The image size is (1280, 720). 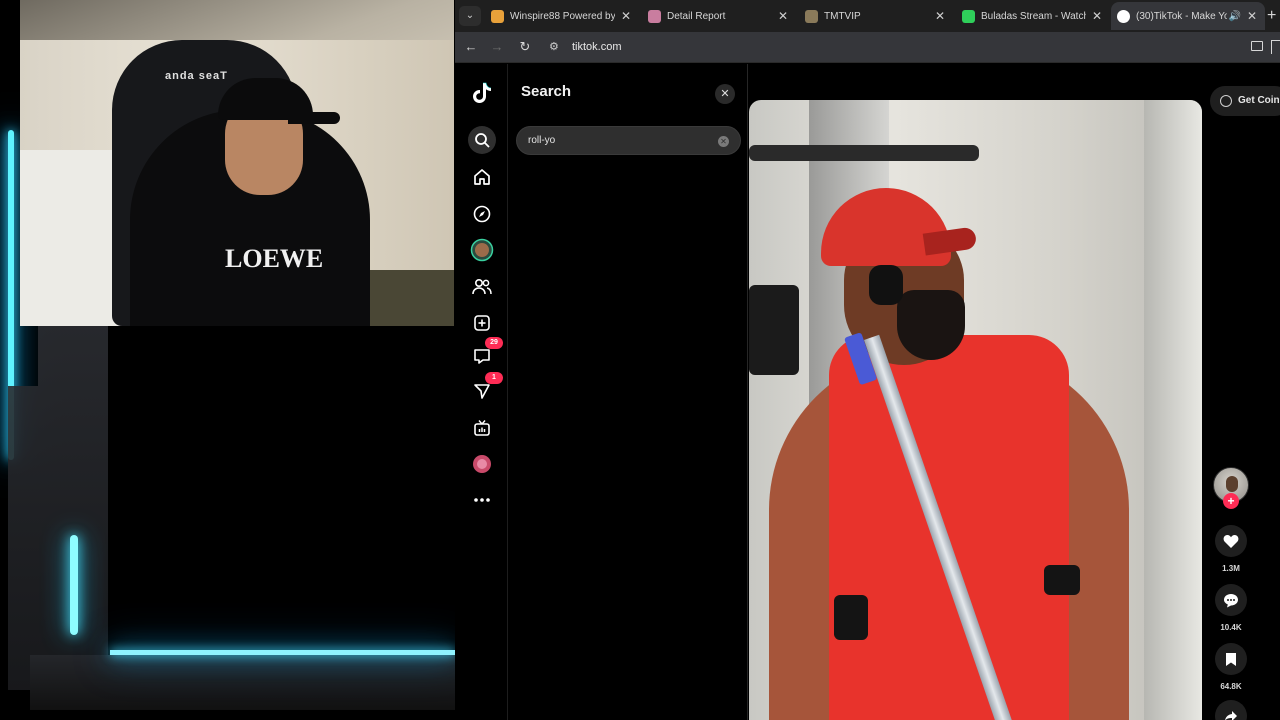 I want to click on video-weight-plate, so click(x=774, y=330).